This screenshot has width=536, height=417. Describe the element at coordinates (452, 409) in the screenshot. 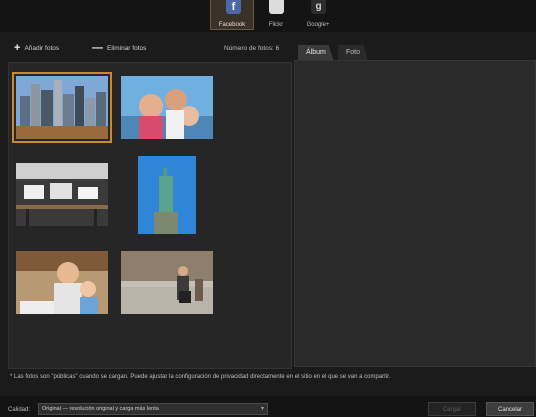

I see `upload-button: Cargar` at that location.